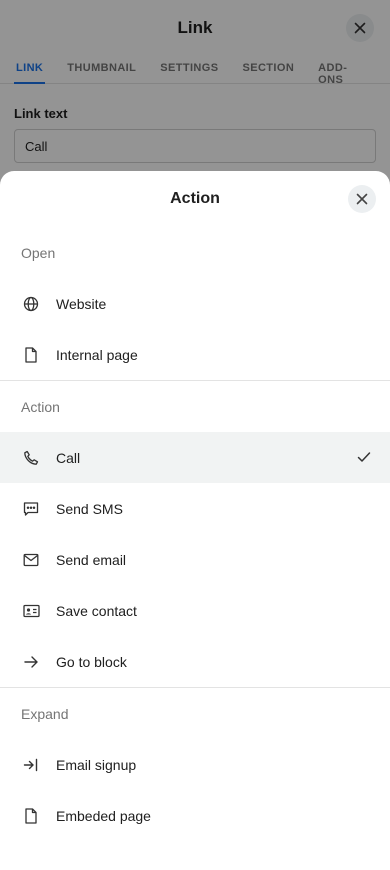 The image size is (390, 870). I want to click on sheet-title: Action, so click(195, 198).